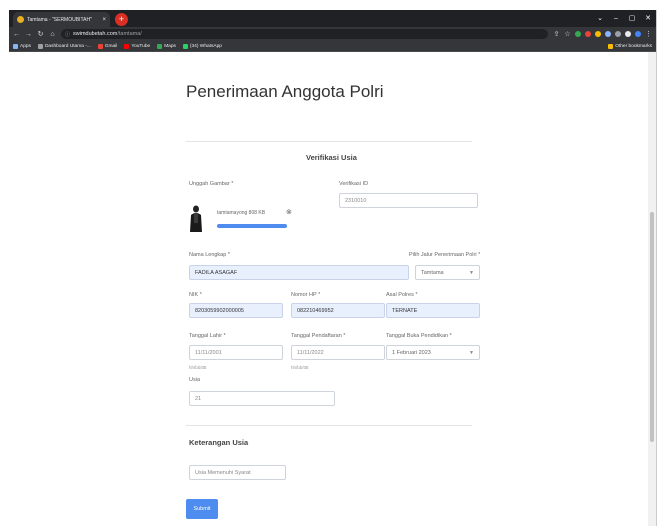 This screenshot has width=658, height=532. Describe the element at coordinates (332, 18) in the screenshot. I see `title-bar: Tamtama - "SERMOUBITAH" × + ⌄ – ▢ ✕` at that location.